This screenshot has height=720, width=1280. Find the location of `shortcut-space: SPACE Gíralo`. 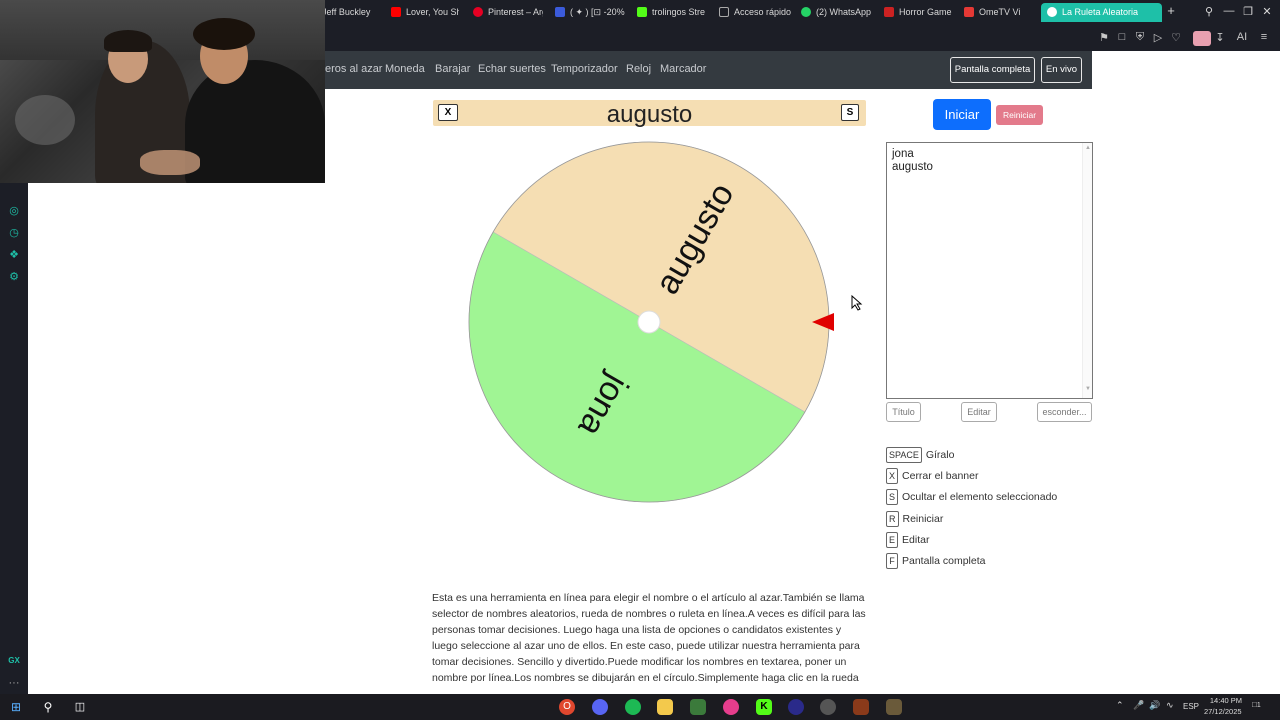

shortcut-space: SPACE Gíralo is located at coordinates (920, 455).